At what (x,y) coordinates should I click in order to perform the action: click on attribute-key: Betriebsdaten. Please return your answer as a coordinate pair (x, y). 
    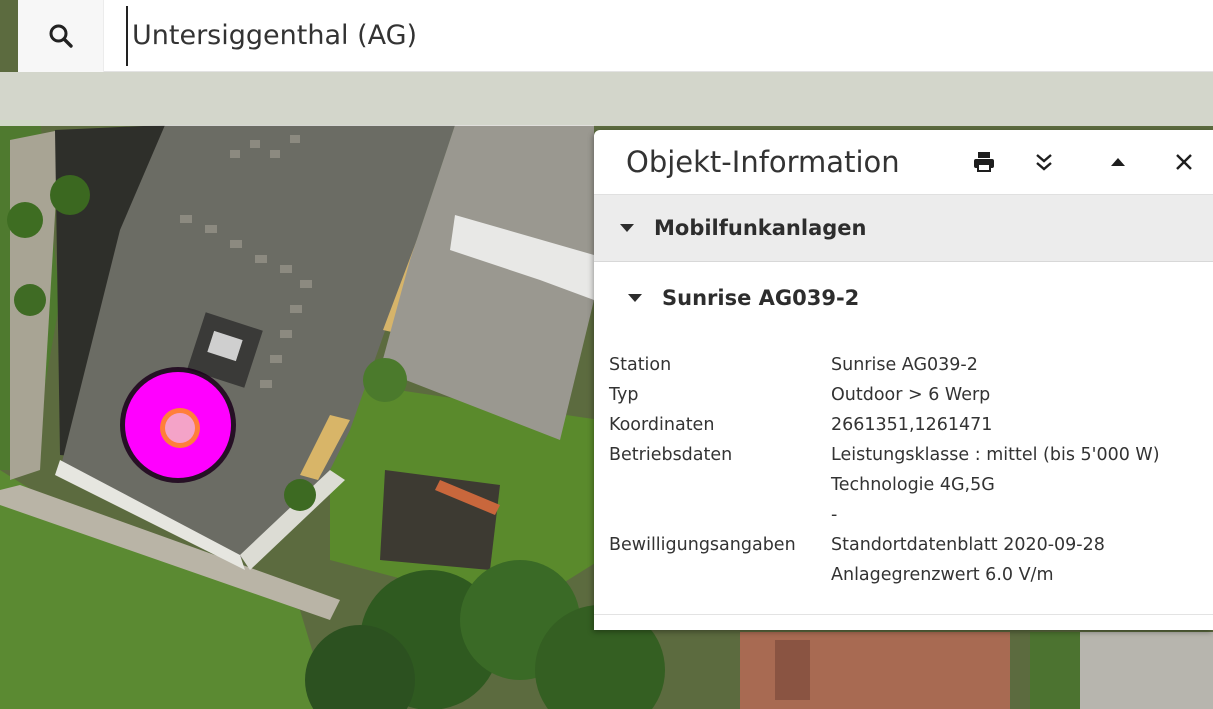
    Looking at the image, I should click on (671, 455).